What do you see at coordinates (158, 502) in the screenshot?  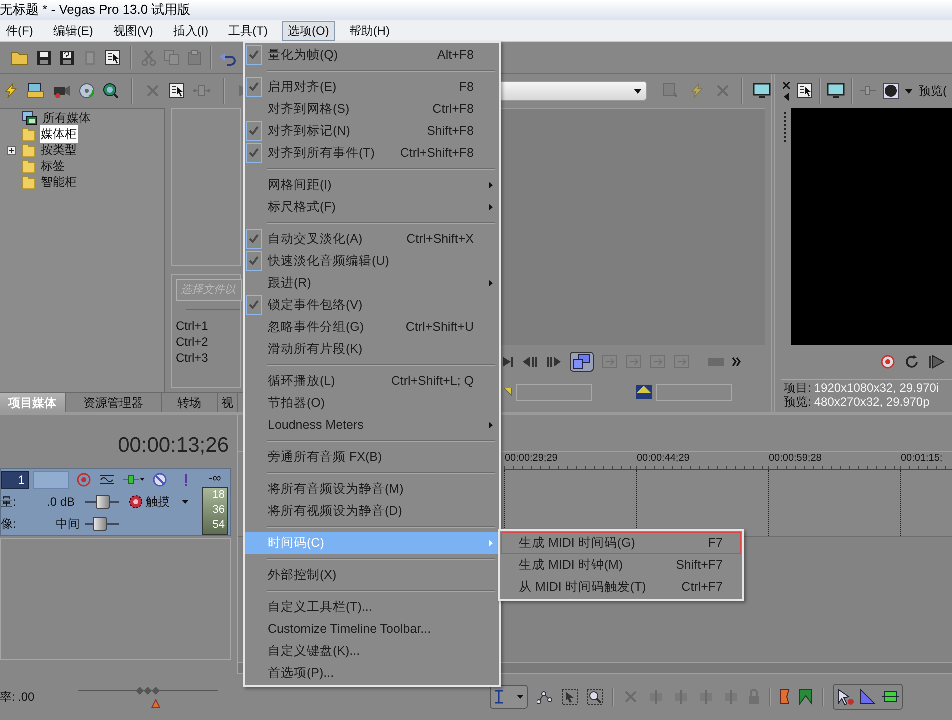 I see `automation-mode: 触摸` at bounding box center [158, 502].